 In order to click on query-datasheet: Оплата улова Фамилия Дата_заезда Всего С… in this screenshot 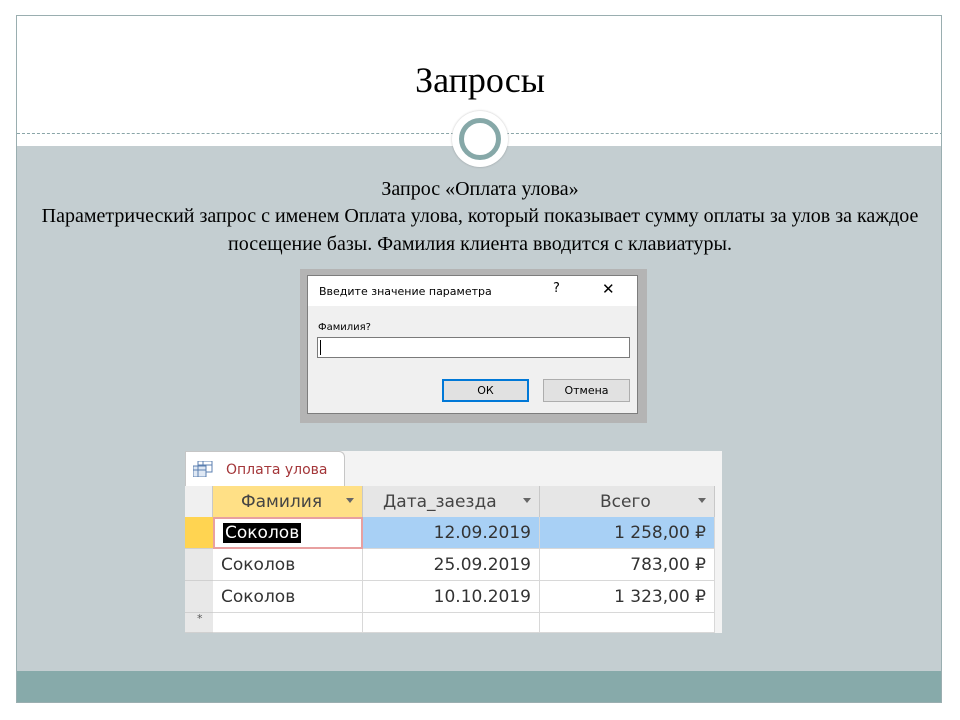, I will do `click(453, 542)`.